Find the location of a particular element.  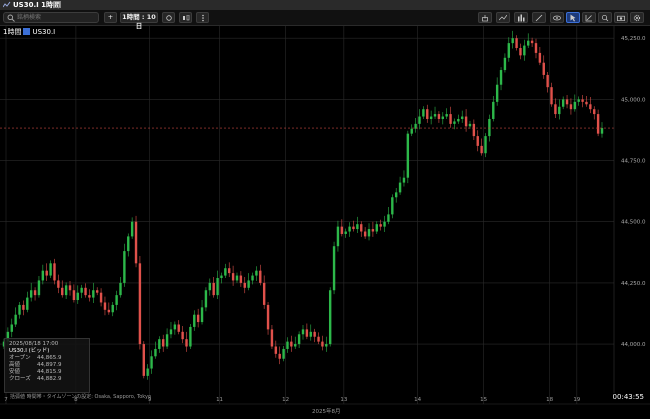

settings-button is located at coordinates (637, 17).